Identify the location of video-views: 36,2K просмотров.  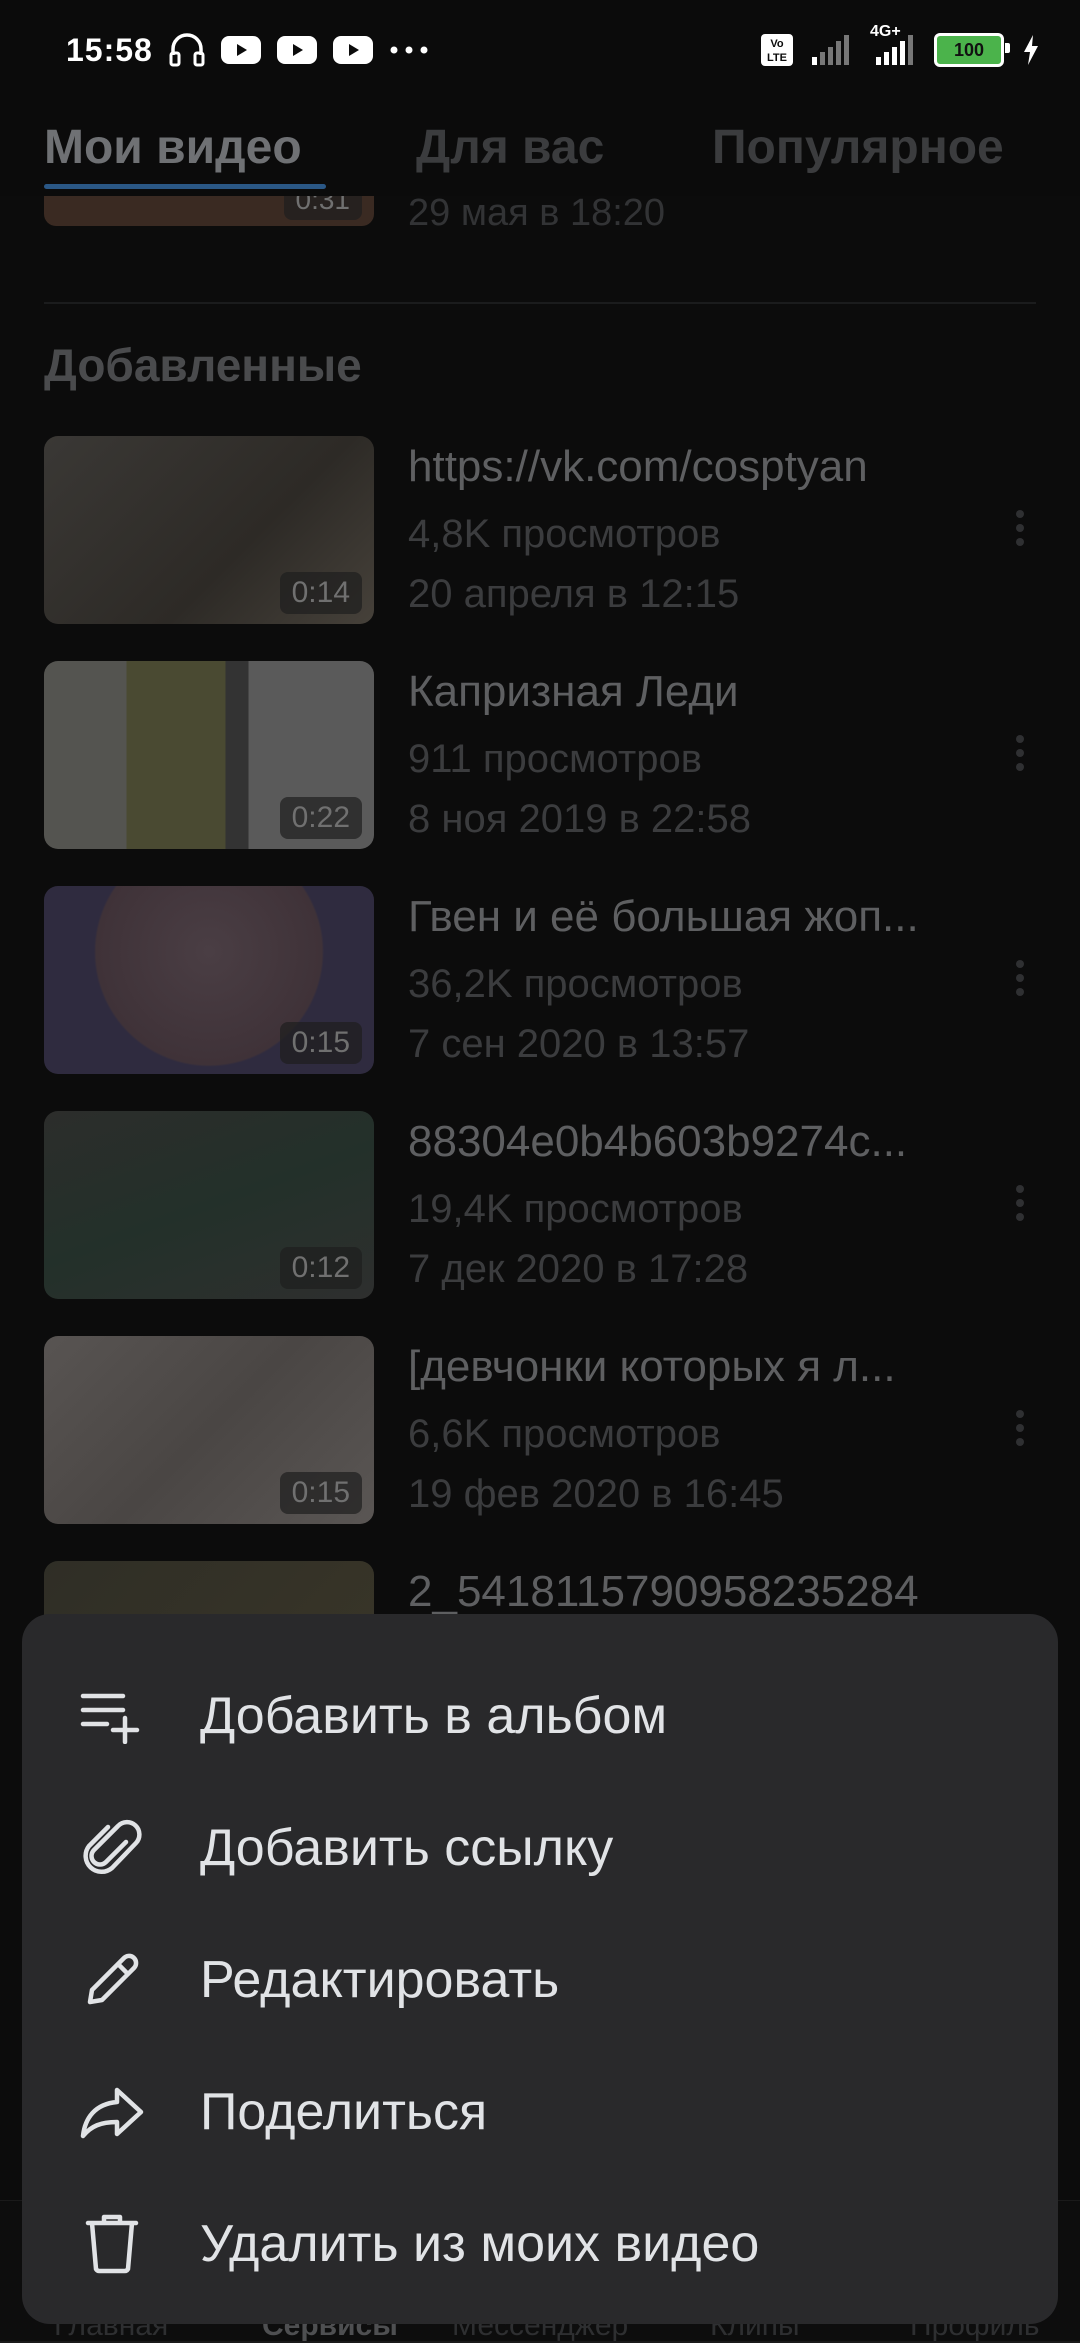
(575, 984).